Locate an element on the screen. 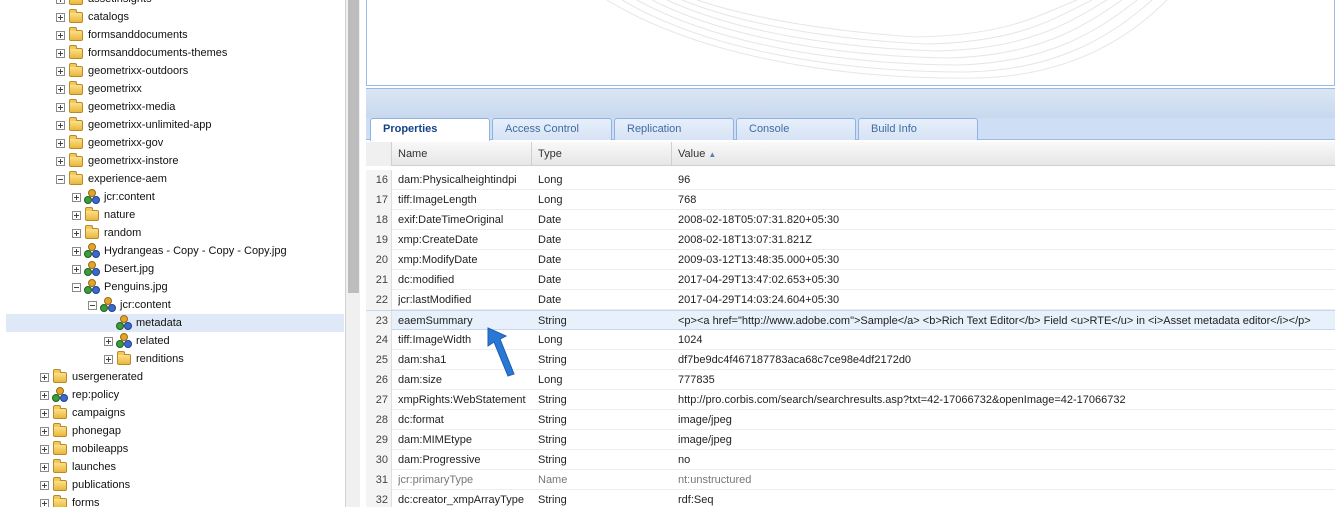 This screenshot has width=1335, height=507. tree-node: renditions is located at coordinates (145, 359).